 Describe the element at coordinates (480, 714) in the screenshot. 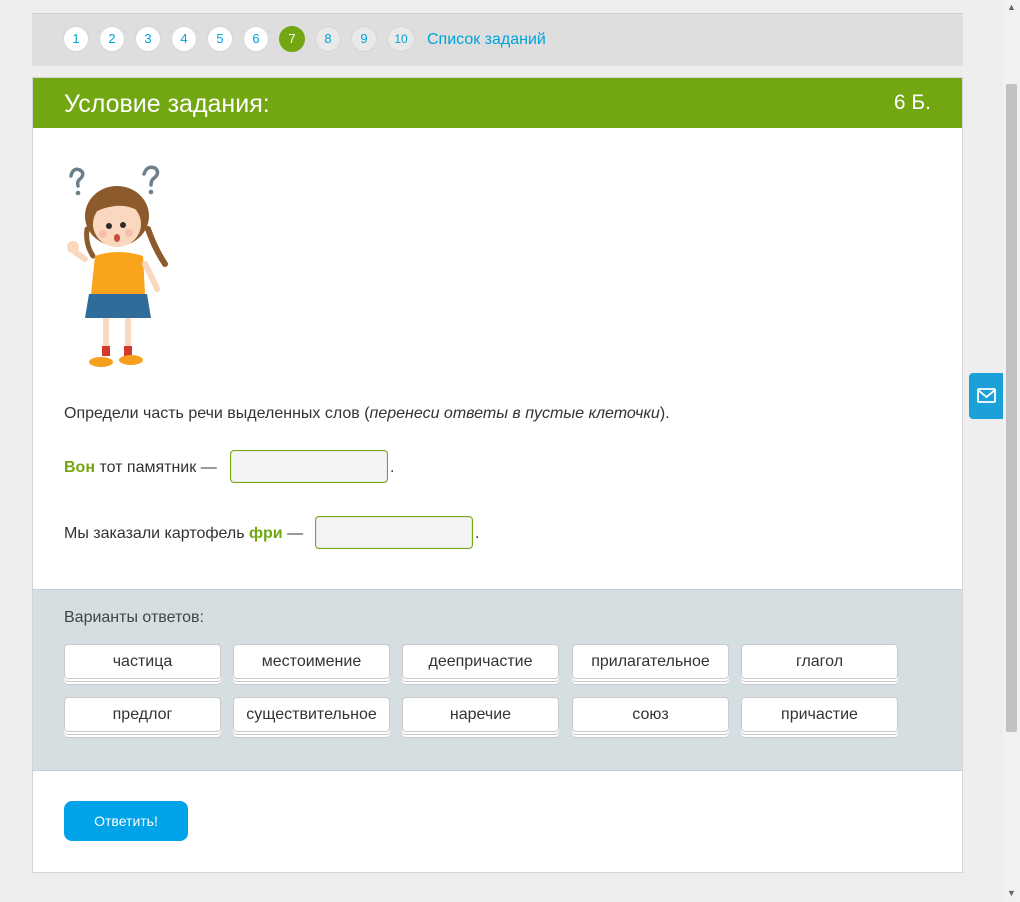

I see `answer-option-chip: наречие` at that location.